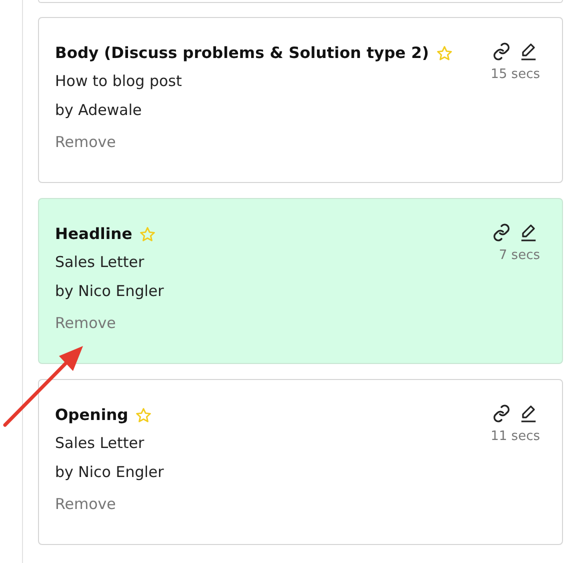 The image size is (575, 563). I want to click on template-name: How to blog post, so click(119, 81).